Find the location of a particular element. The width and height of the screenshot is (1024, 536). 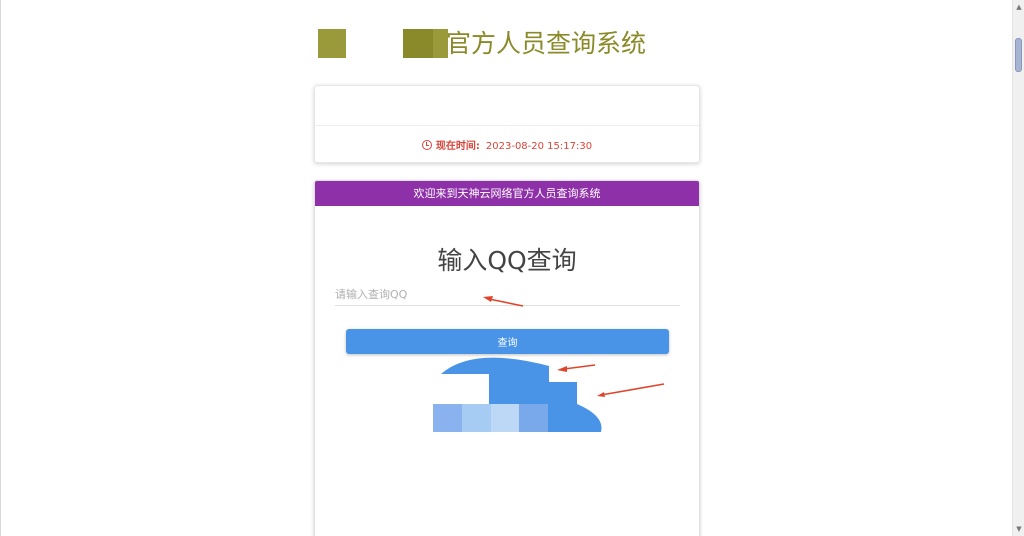

current-time-row: 现在时间: 2023-08-20 15:17:30 is located at coordinates (507, 144).